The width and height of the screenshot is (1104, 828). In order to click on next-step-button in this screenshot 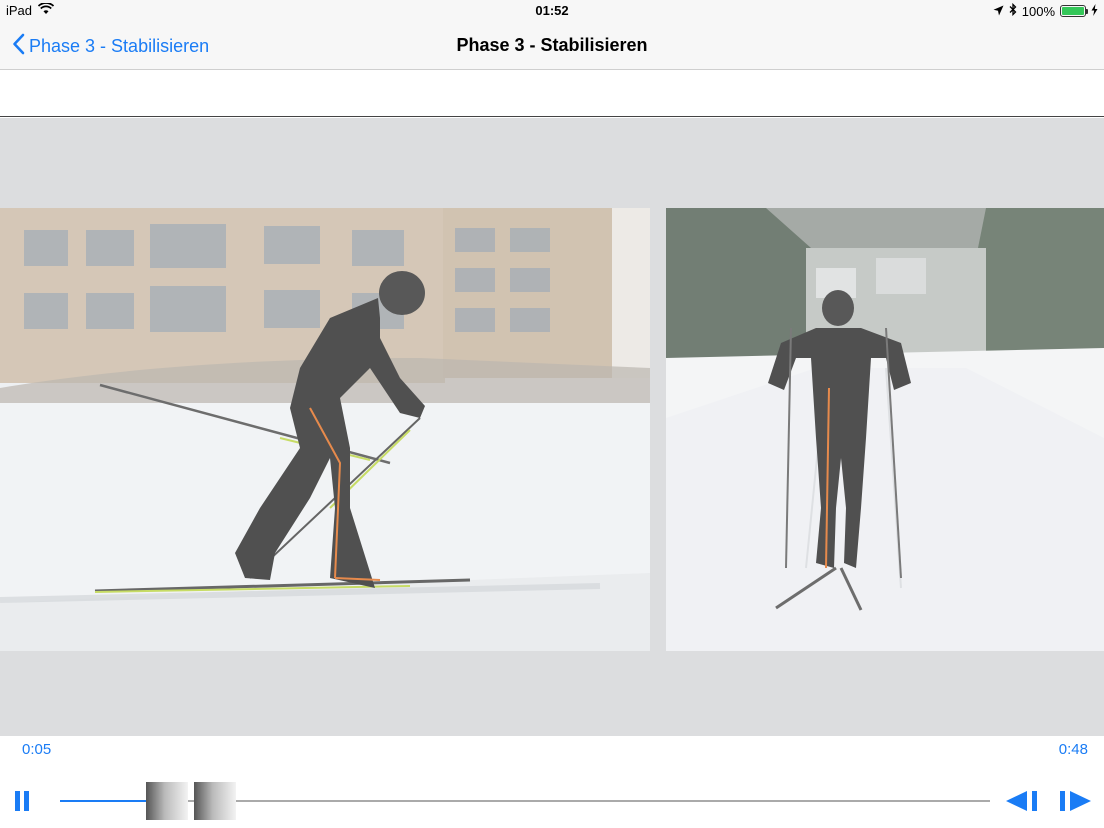, I will do `click(1076, 801)`.